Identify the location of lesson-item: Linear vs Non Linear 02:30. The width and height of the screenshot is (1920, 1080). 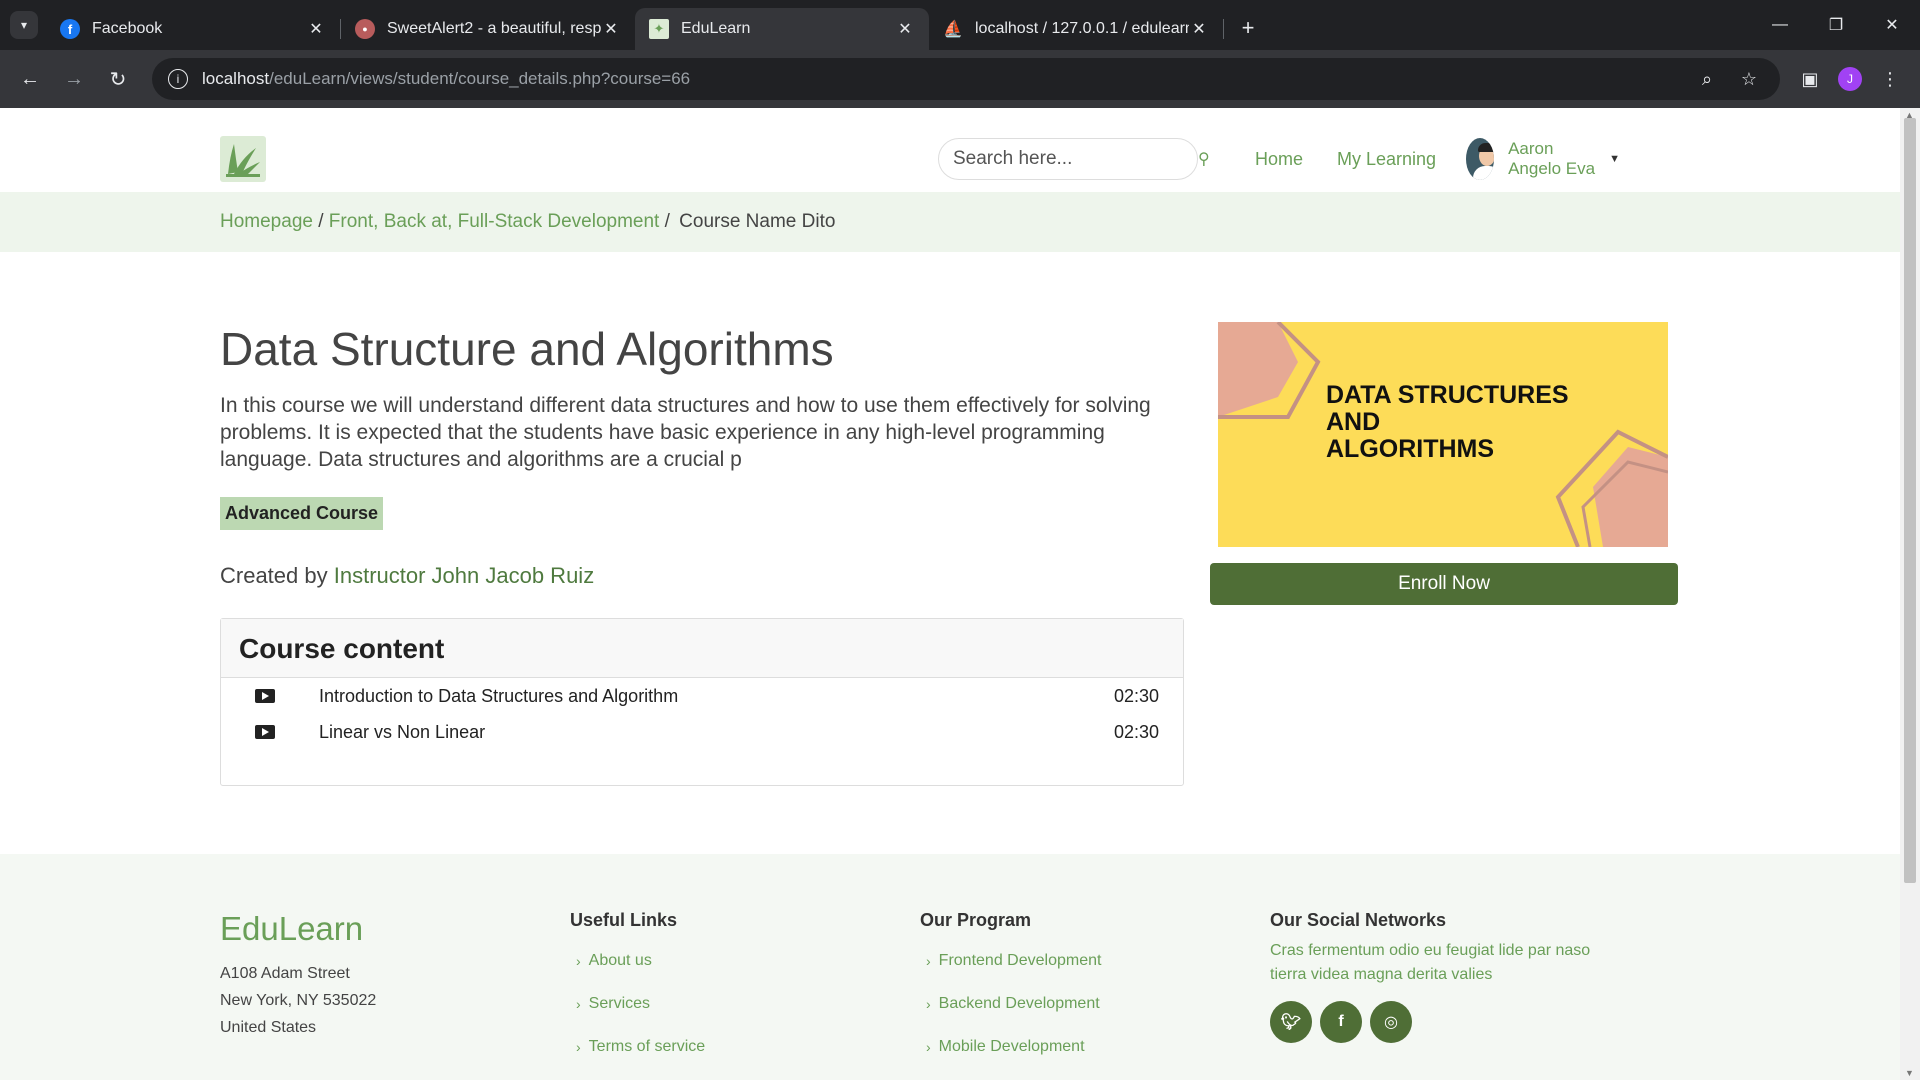
(702, 732).